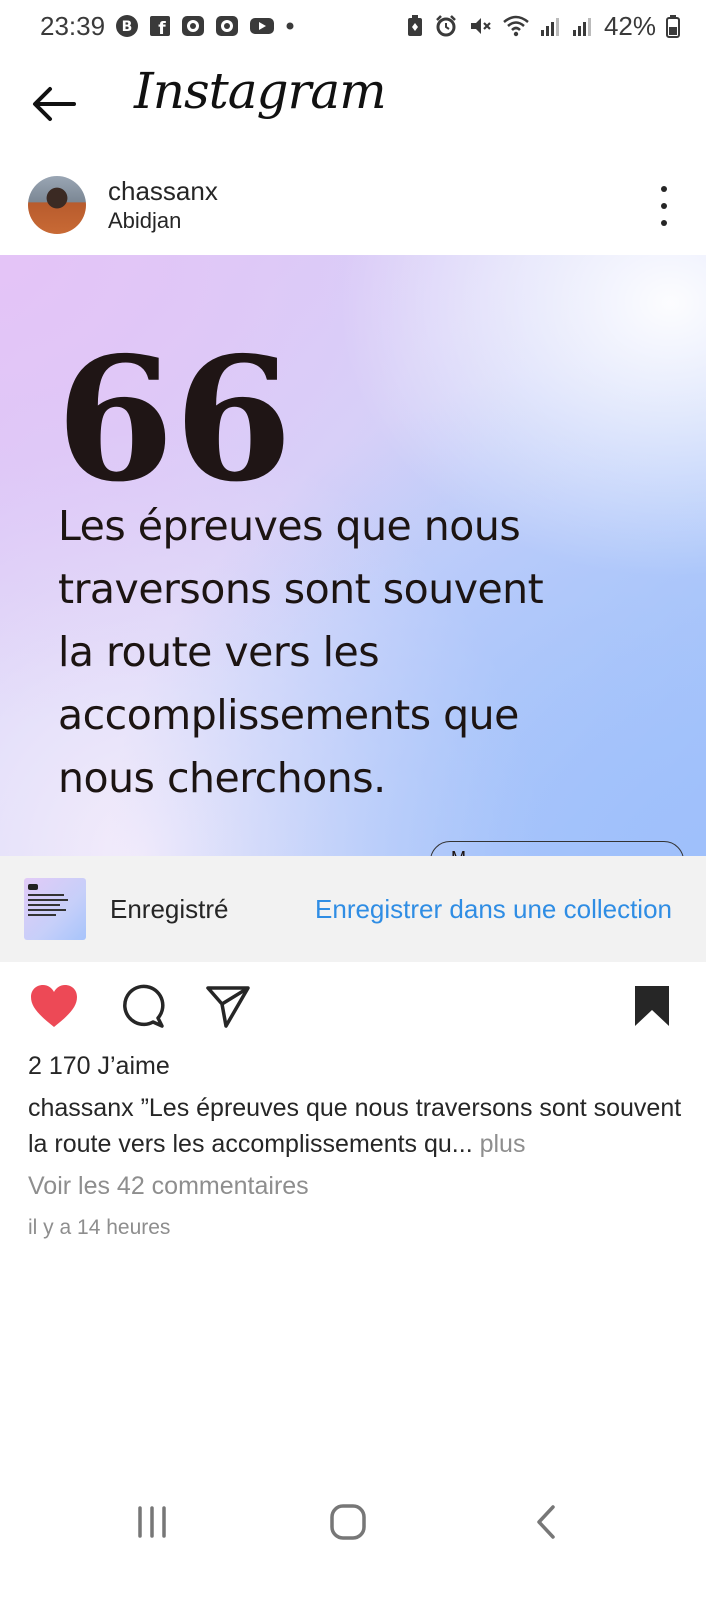 Image resolution: width=720 pixels, height=1600 pixels. I want to click on more-options-button, so click(664, 206).